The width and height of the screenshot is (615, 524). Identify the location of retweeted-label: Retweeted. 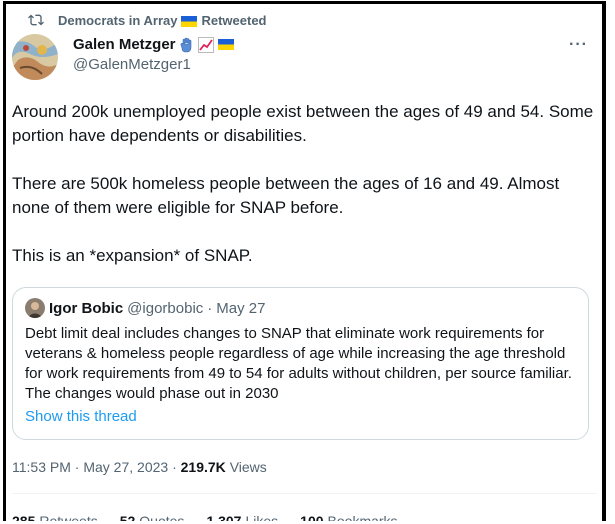
(234, 20).